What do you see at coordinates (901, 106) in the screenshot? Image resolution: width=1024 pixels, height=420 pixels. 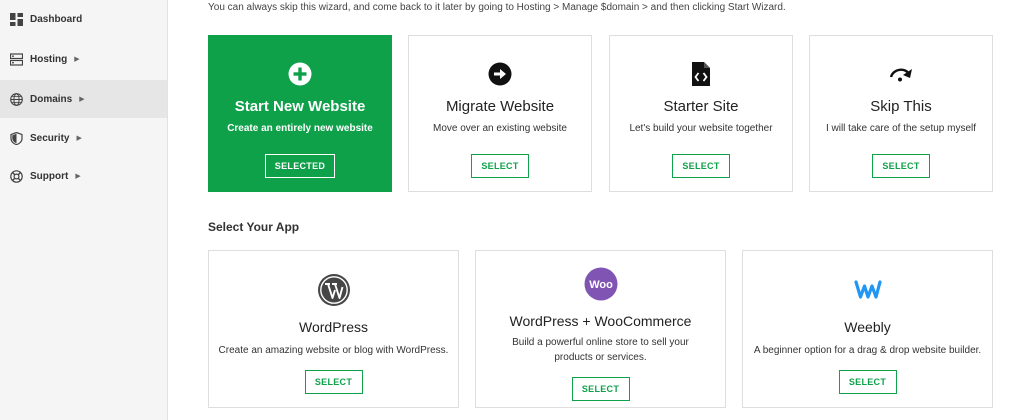 I see `option-title: Skip This` at bounding box center [901, 106].